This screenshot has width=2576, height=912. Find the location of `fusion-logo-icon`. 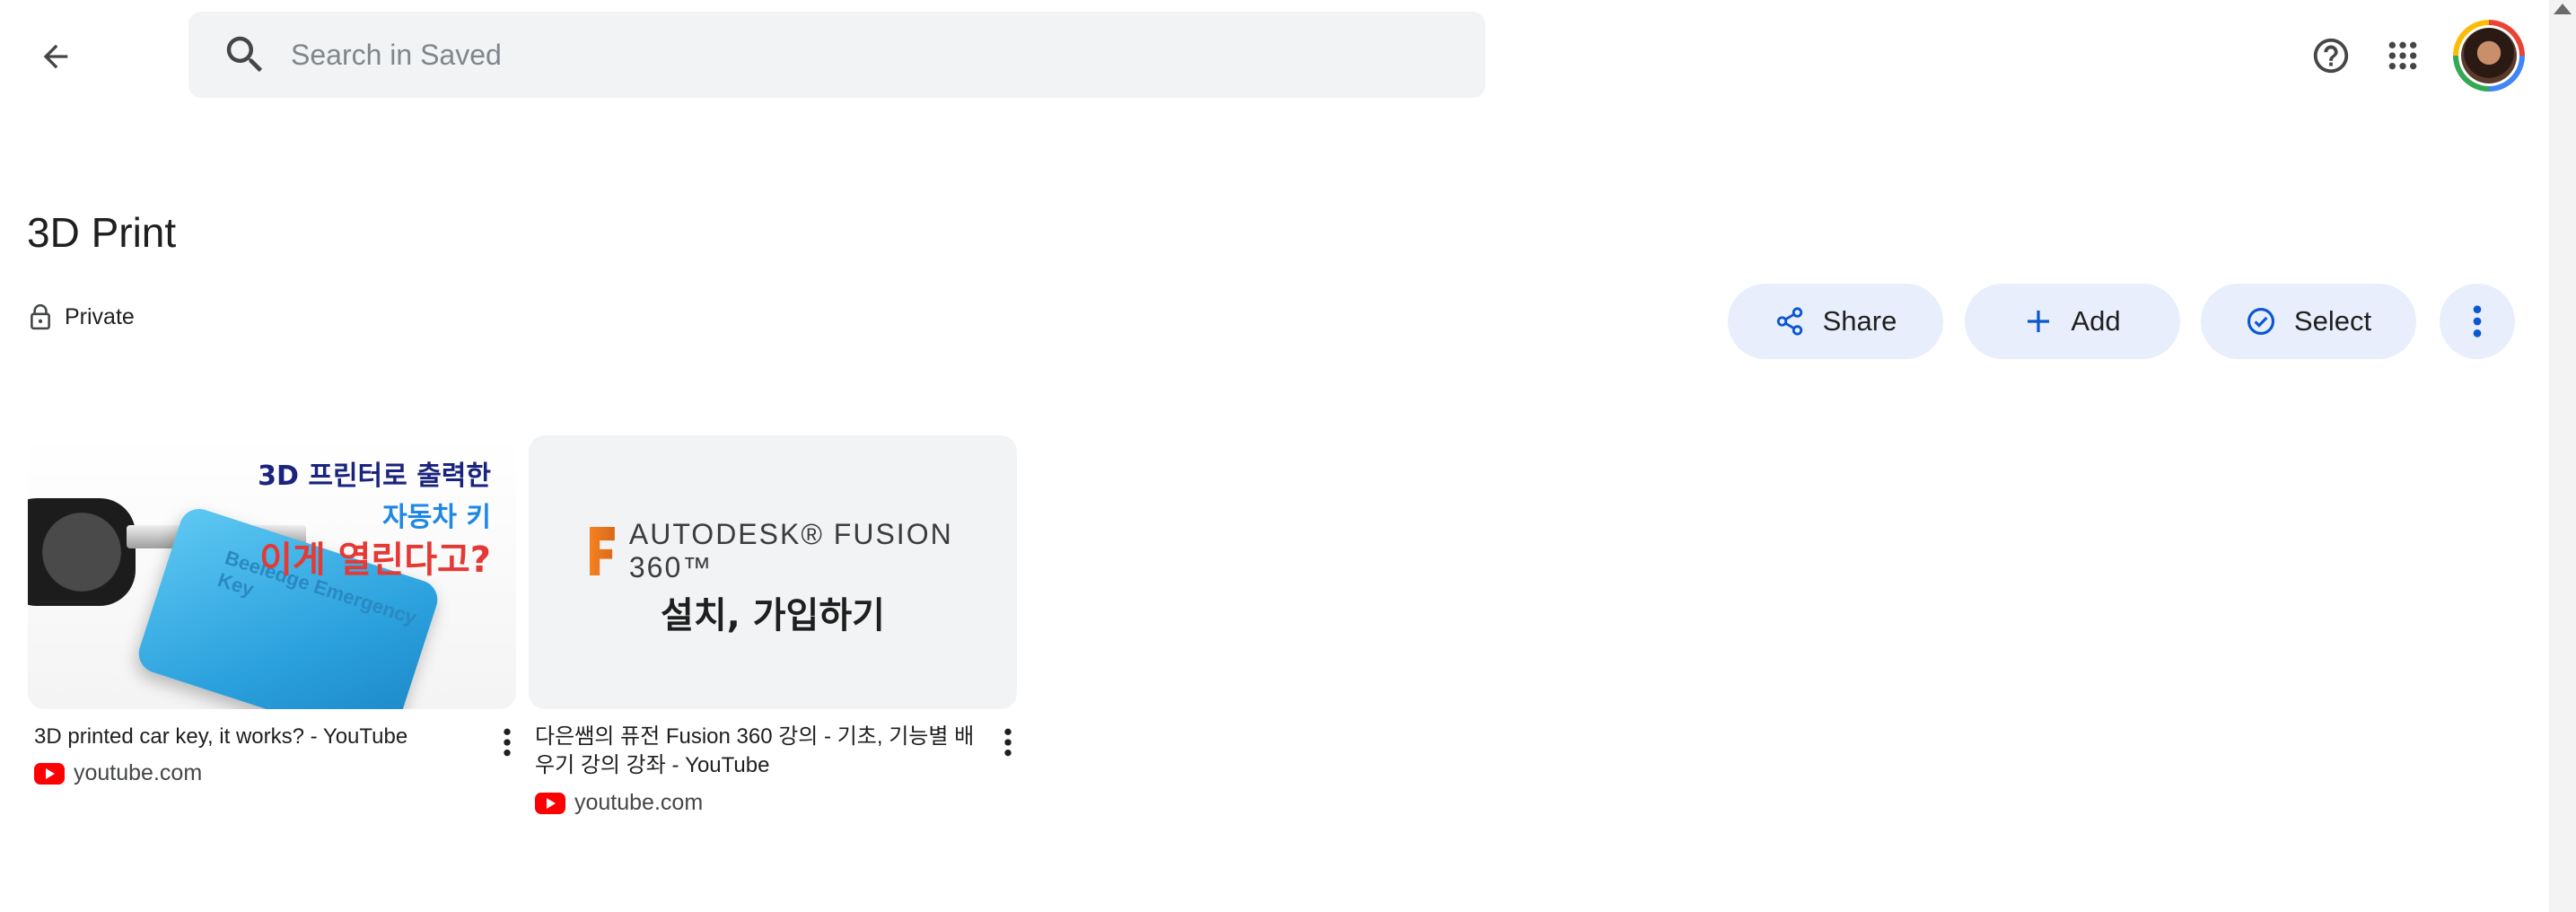

fusion-logo-icon is located at coordinates (602, 551).